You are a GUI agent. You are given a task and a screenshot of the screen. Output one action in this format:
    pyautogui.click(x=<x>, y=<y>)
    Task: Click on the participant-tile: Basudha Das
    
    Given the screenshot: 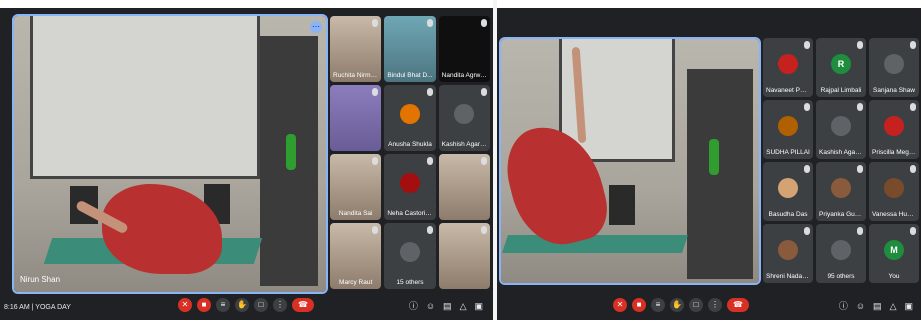 What is the action you would take?
    pyautogui.click(x=788, y=191)
    